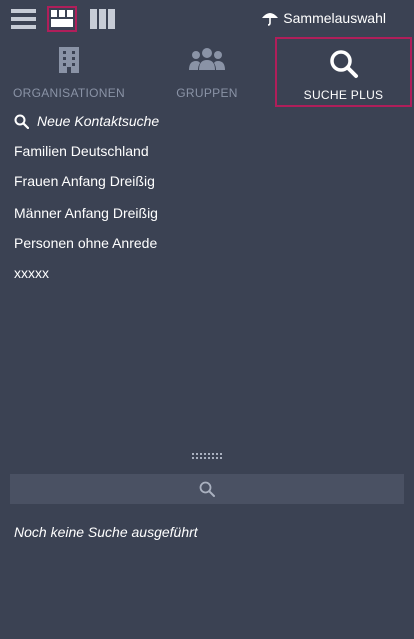 The width and height of the screenshot is (414, 639). I want to click on tab-label: SUCHE PLUS, so click(343, 95).